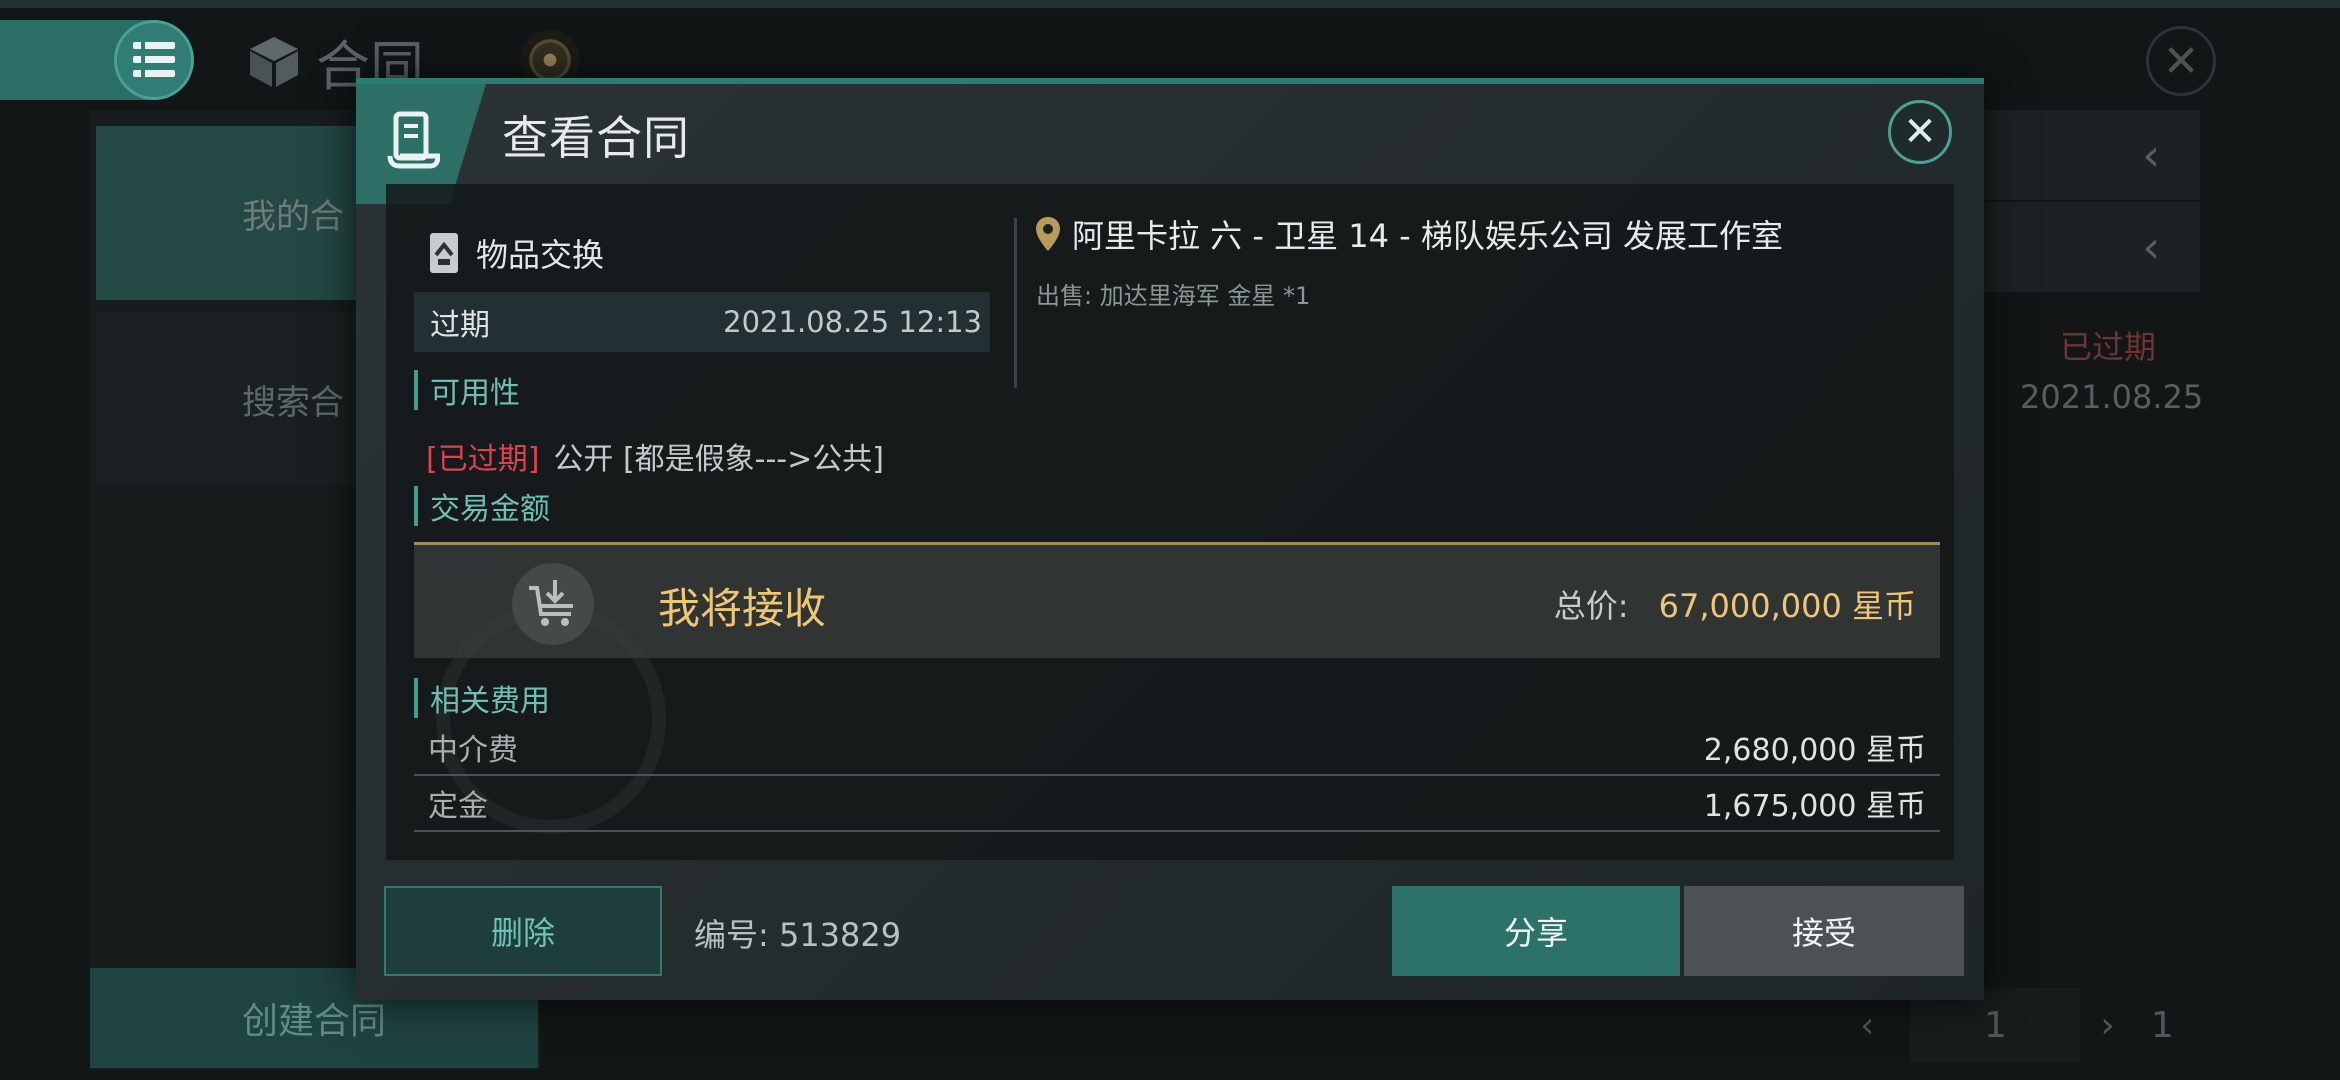 This screenshot has height=1080, width=2340. What do you see at coordinates (1591, 606) in the screenshot?
I see `total-price-label: 总价:` at bounding box center [1591, 606].